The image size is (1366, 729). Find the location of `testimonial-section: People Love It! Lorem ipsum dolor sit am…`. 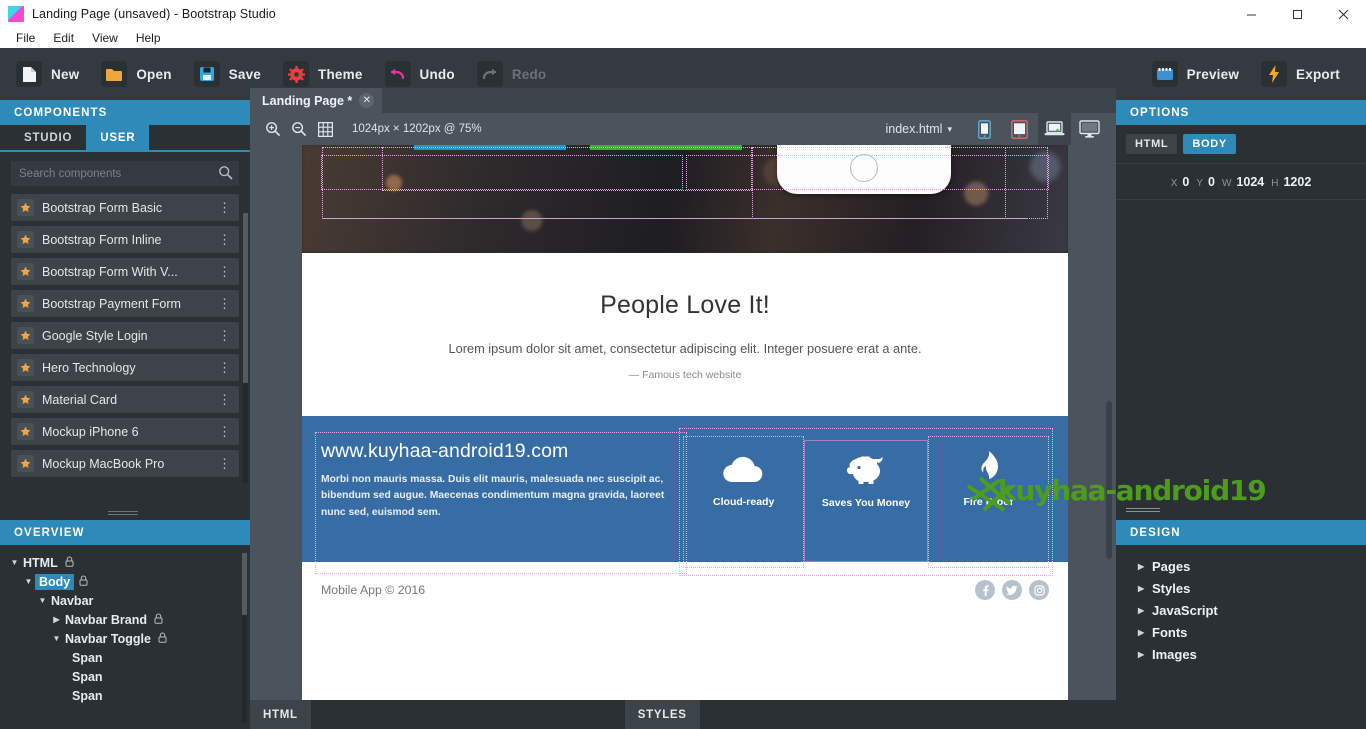

testimonial-section: People Love It! Lorem ipsum dolor sit am… is located at coordinates (685, 334).